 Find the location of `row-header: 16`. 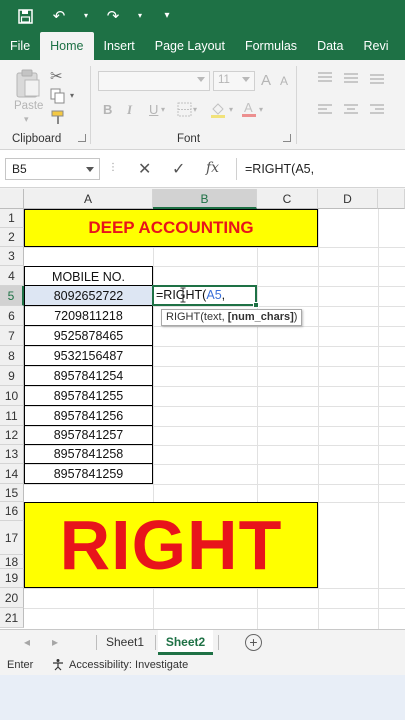

row-header: 16 is located at coordinates (12, 511).